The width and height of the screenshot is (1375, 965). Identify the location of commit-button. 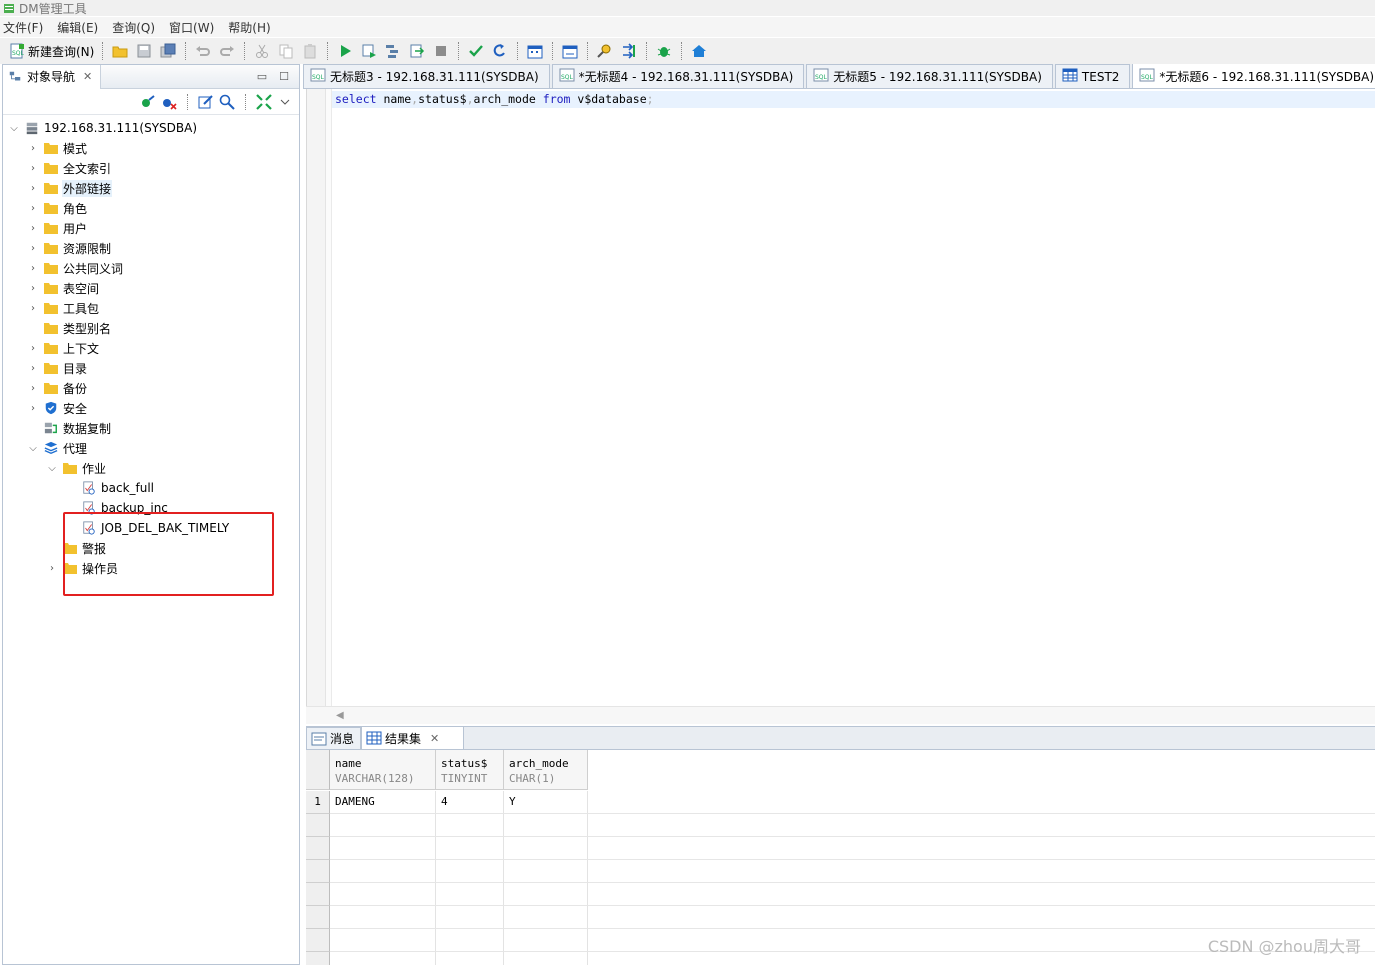
(476, 51).